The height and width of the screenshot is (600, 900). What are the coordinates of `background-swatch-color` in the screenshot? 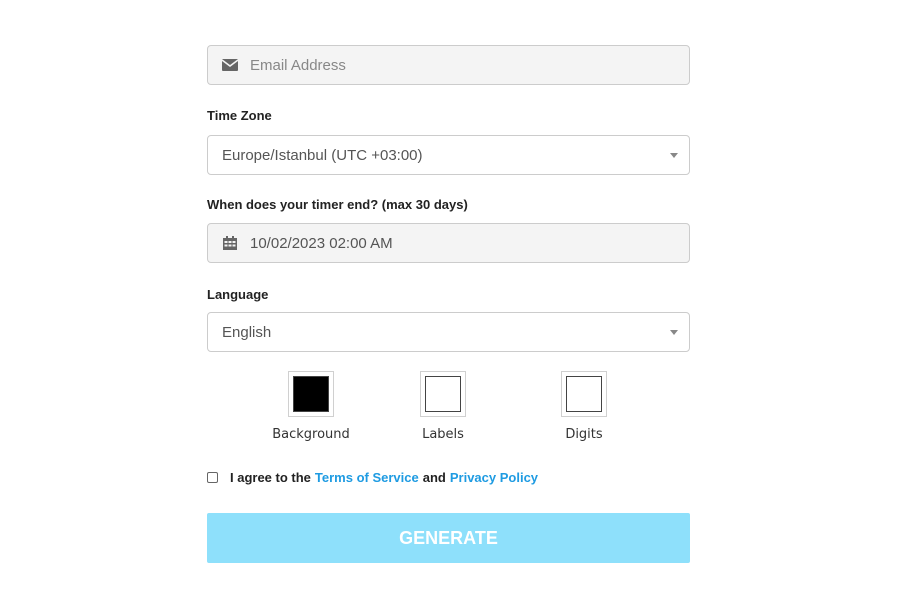 It's located at (311, 394).